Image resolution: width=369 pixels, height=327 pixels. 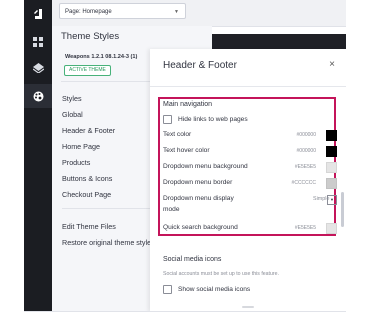 What do you see at coordinates (192, 259) in the screenshot?
I see `social-media-title: Social media icons` at bounding box center [192, 259].